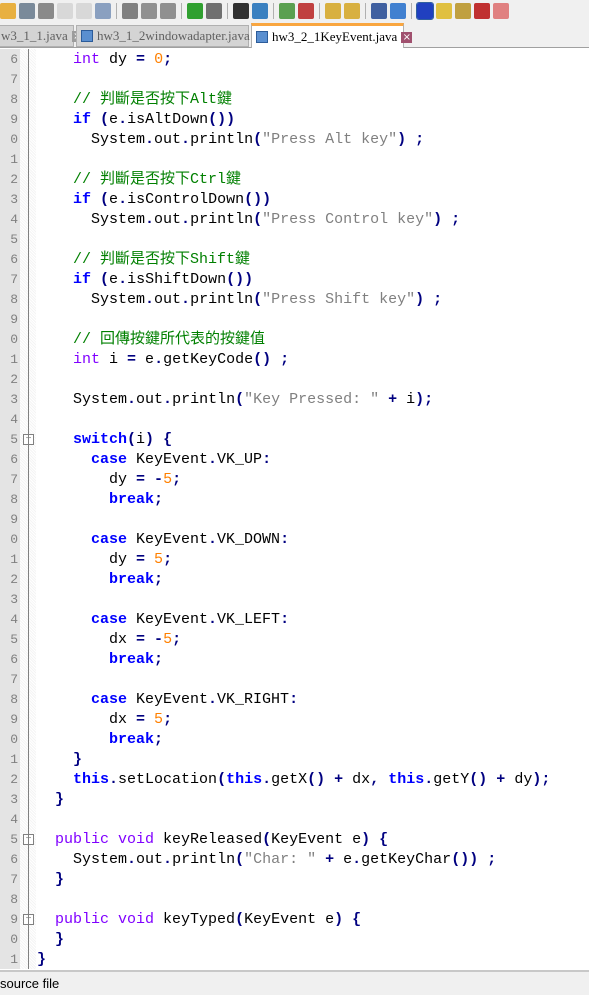 The height and width of the screenshot is (996, 589). Describe the element at coordinates (407, 37) in the screenshot. I see `close-tab-icon: ×` at that location.